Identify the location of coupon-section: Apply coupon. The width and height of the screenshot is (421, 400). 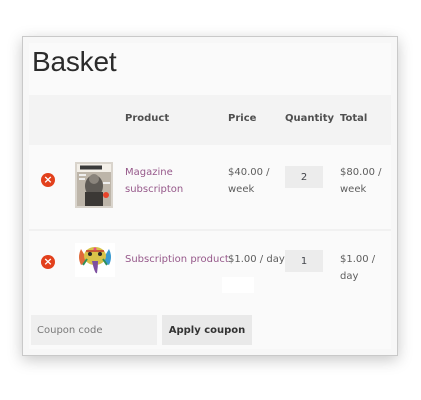
(210, 330).